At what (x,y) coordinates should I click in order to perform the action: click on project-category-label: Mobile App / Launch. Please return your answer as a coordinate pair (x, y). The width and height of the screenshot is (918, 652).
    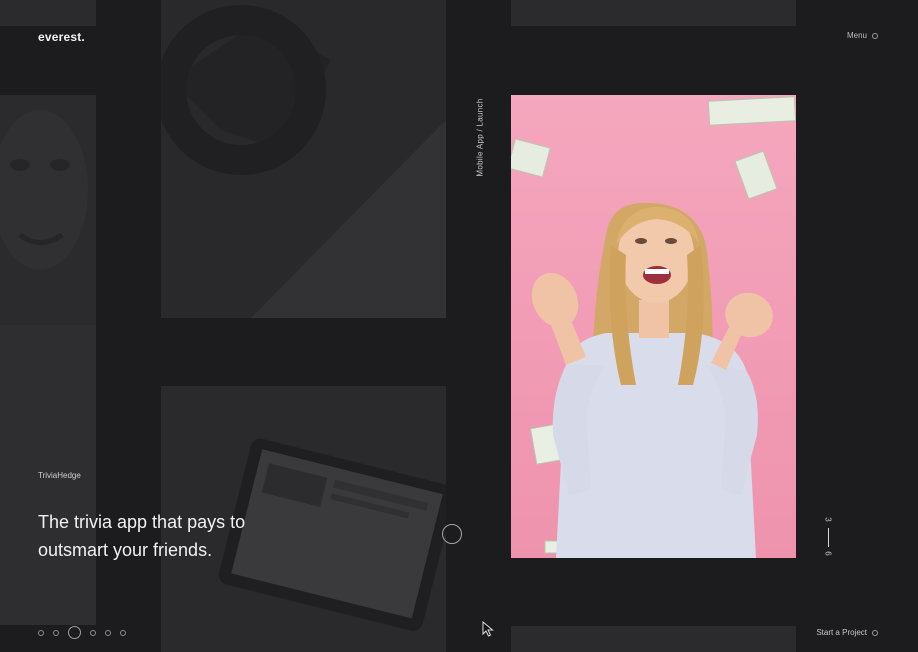
    Looking at the image, I should click on (480, 137).